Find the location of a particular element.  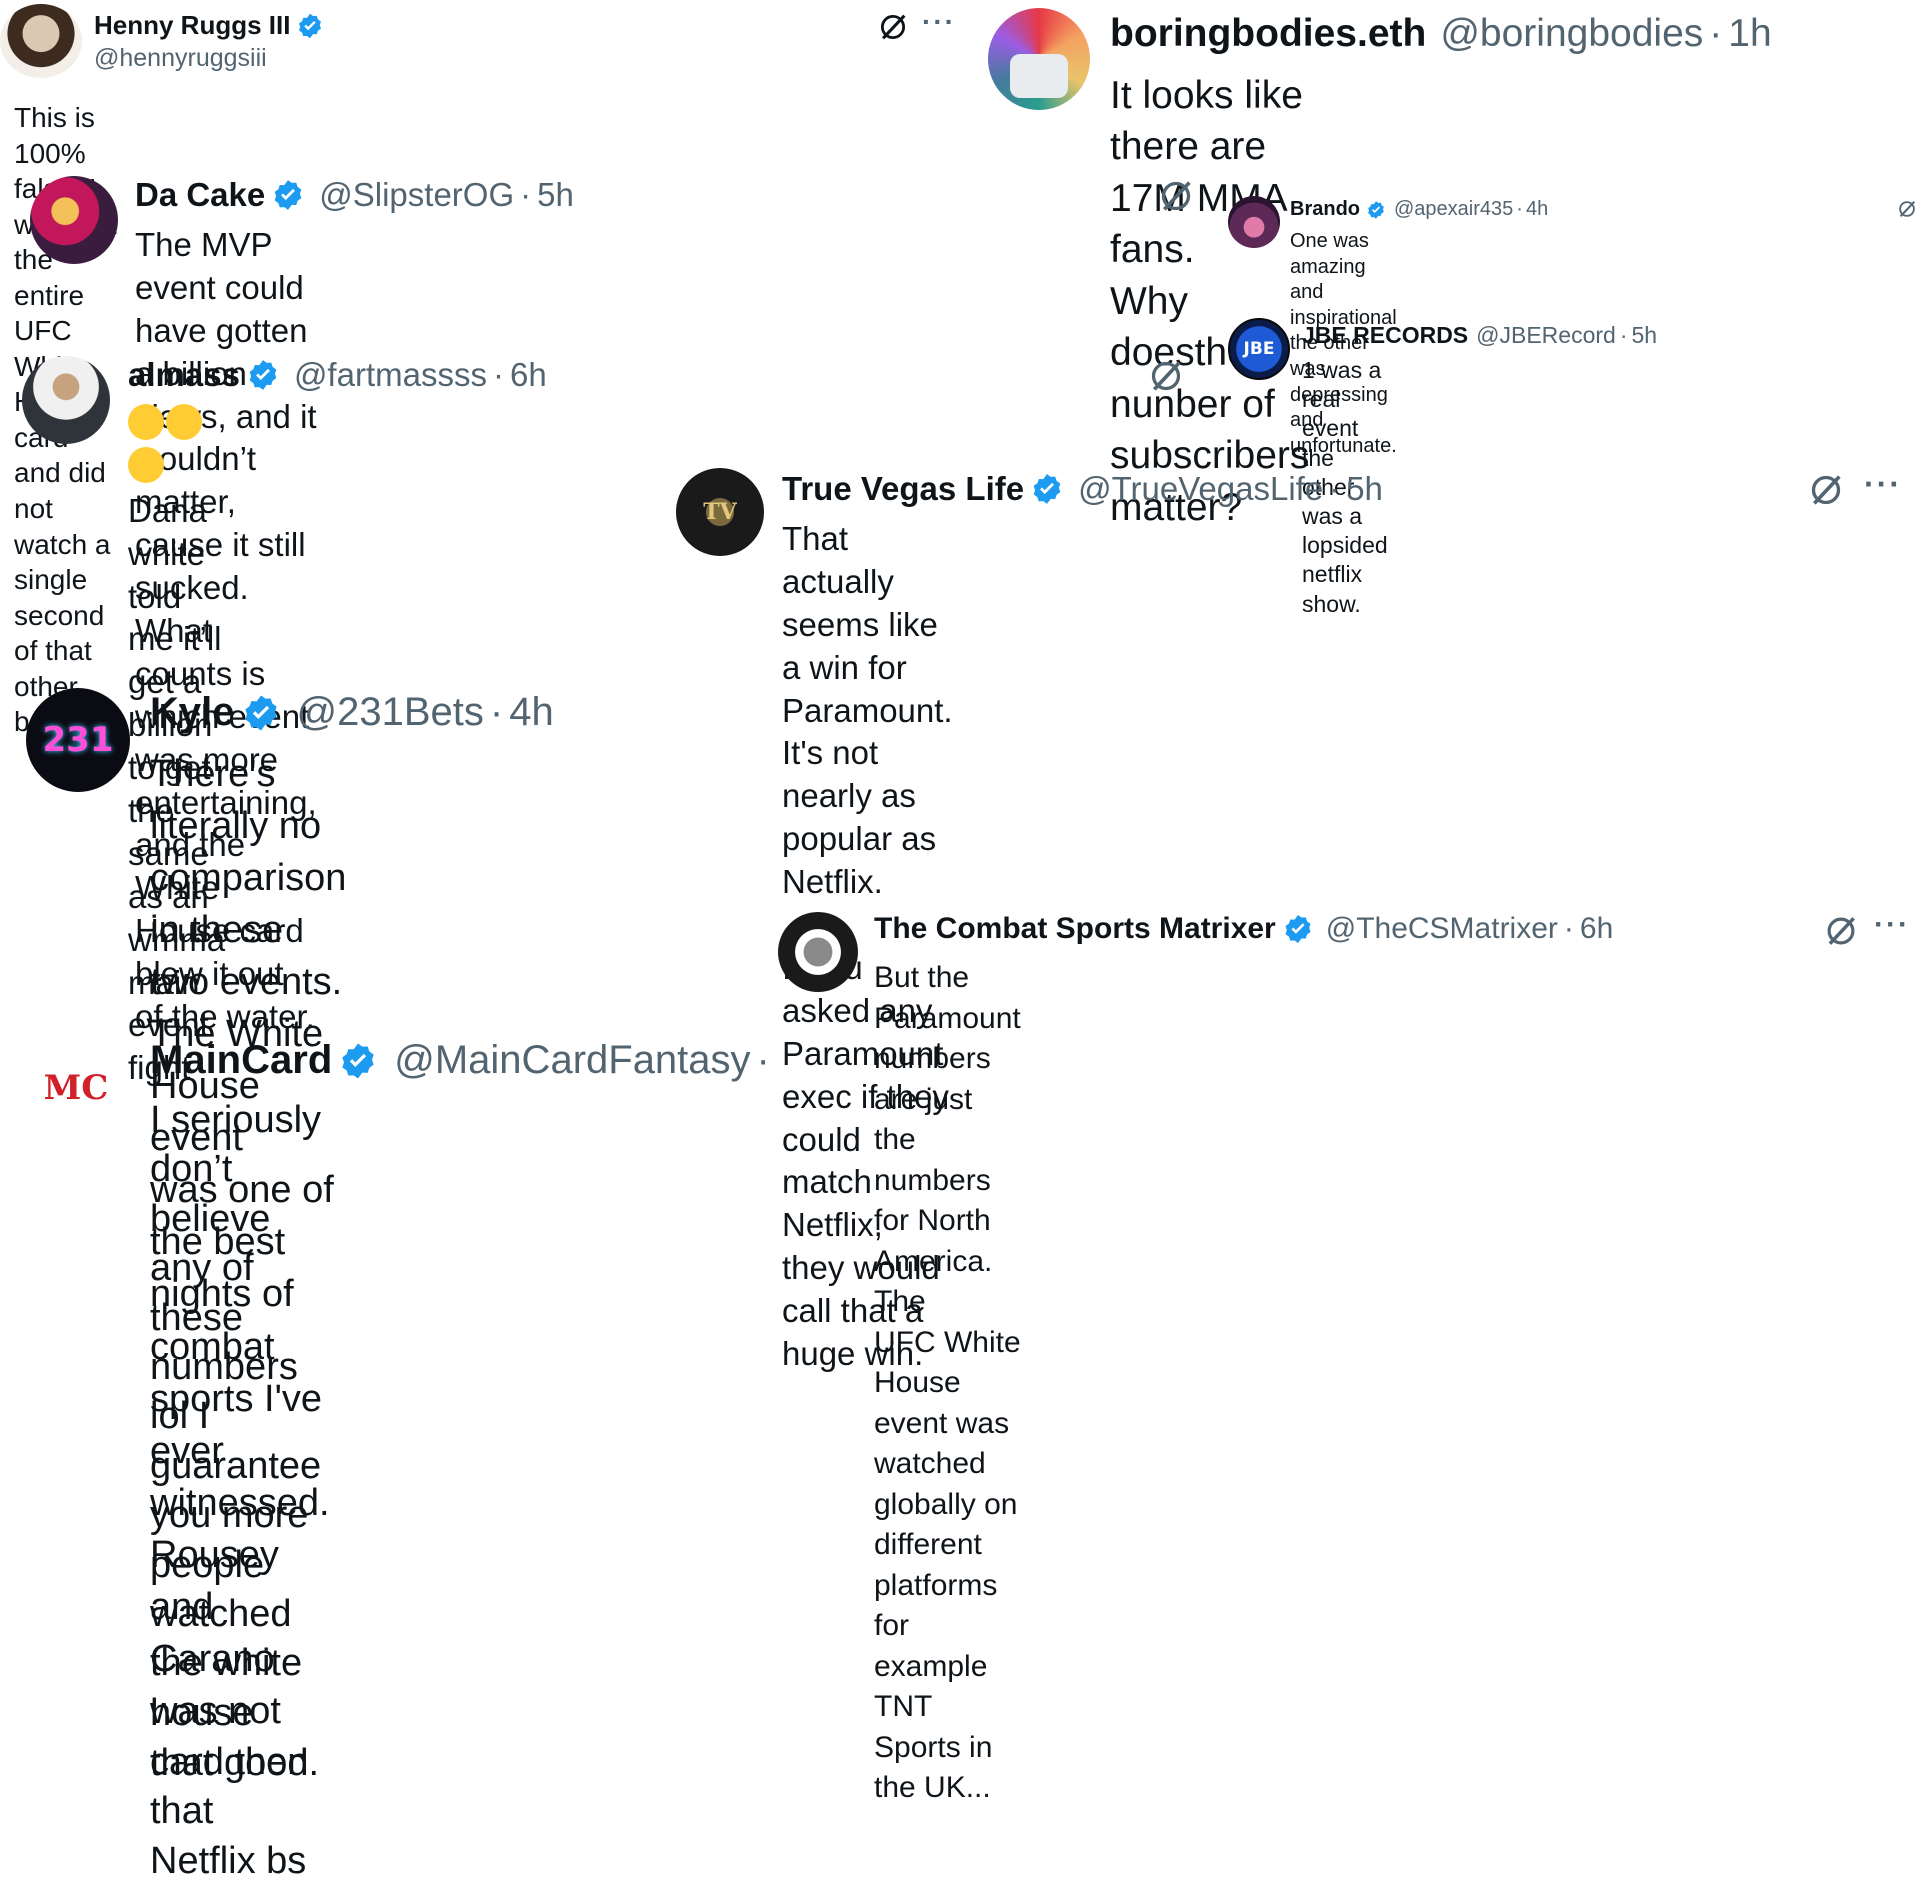

tweet-header: almass @fartmassss · 6h is located at coordinates (337, 375).